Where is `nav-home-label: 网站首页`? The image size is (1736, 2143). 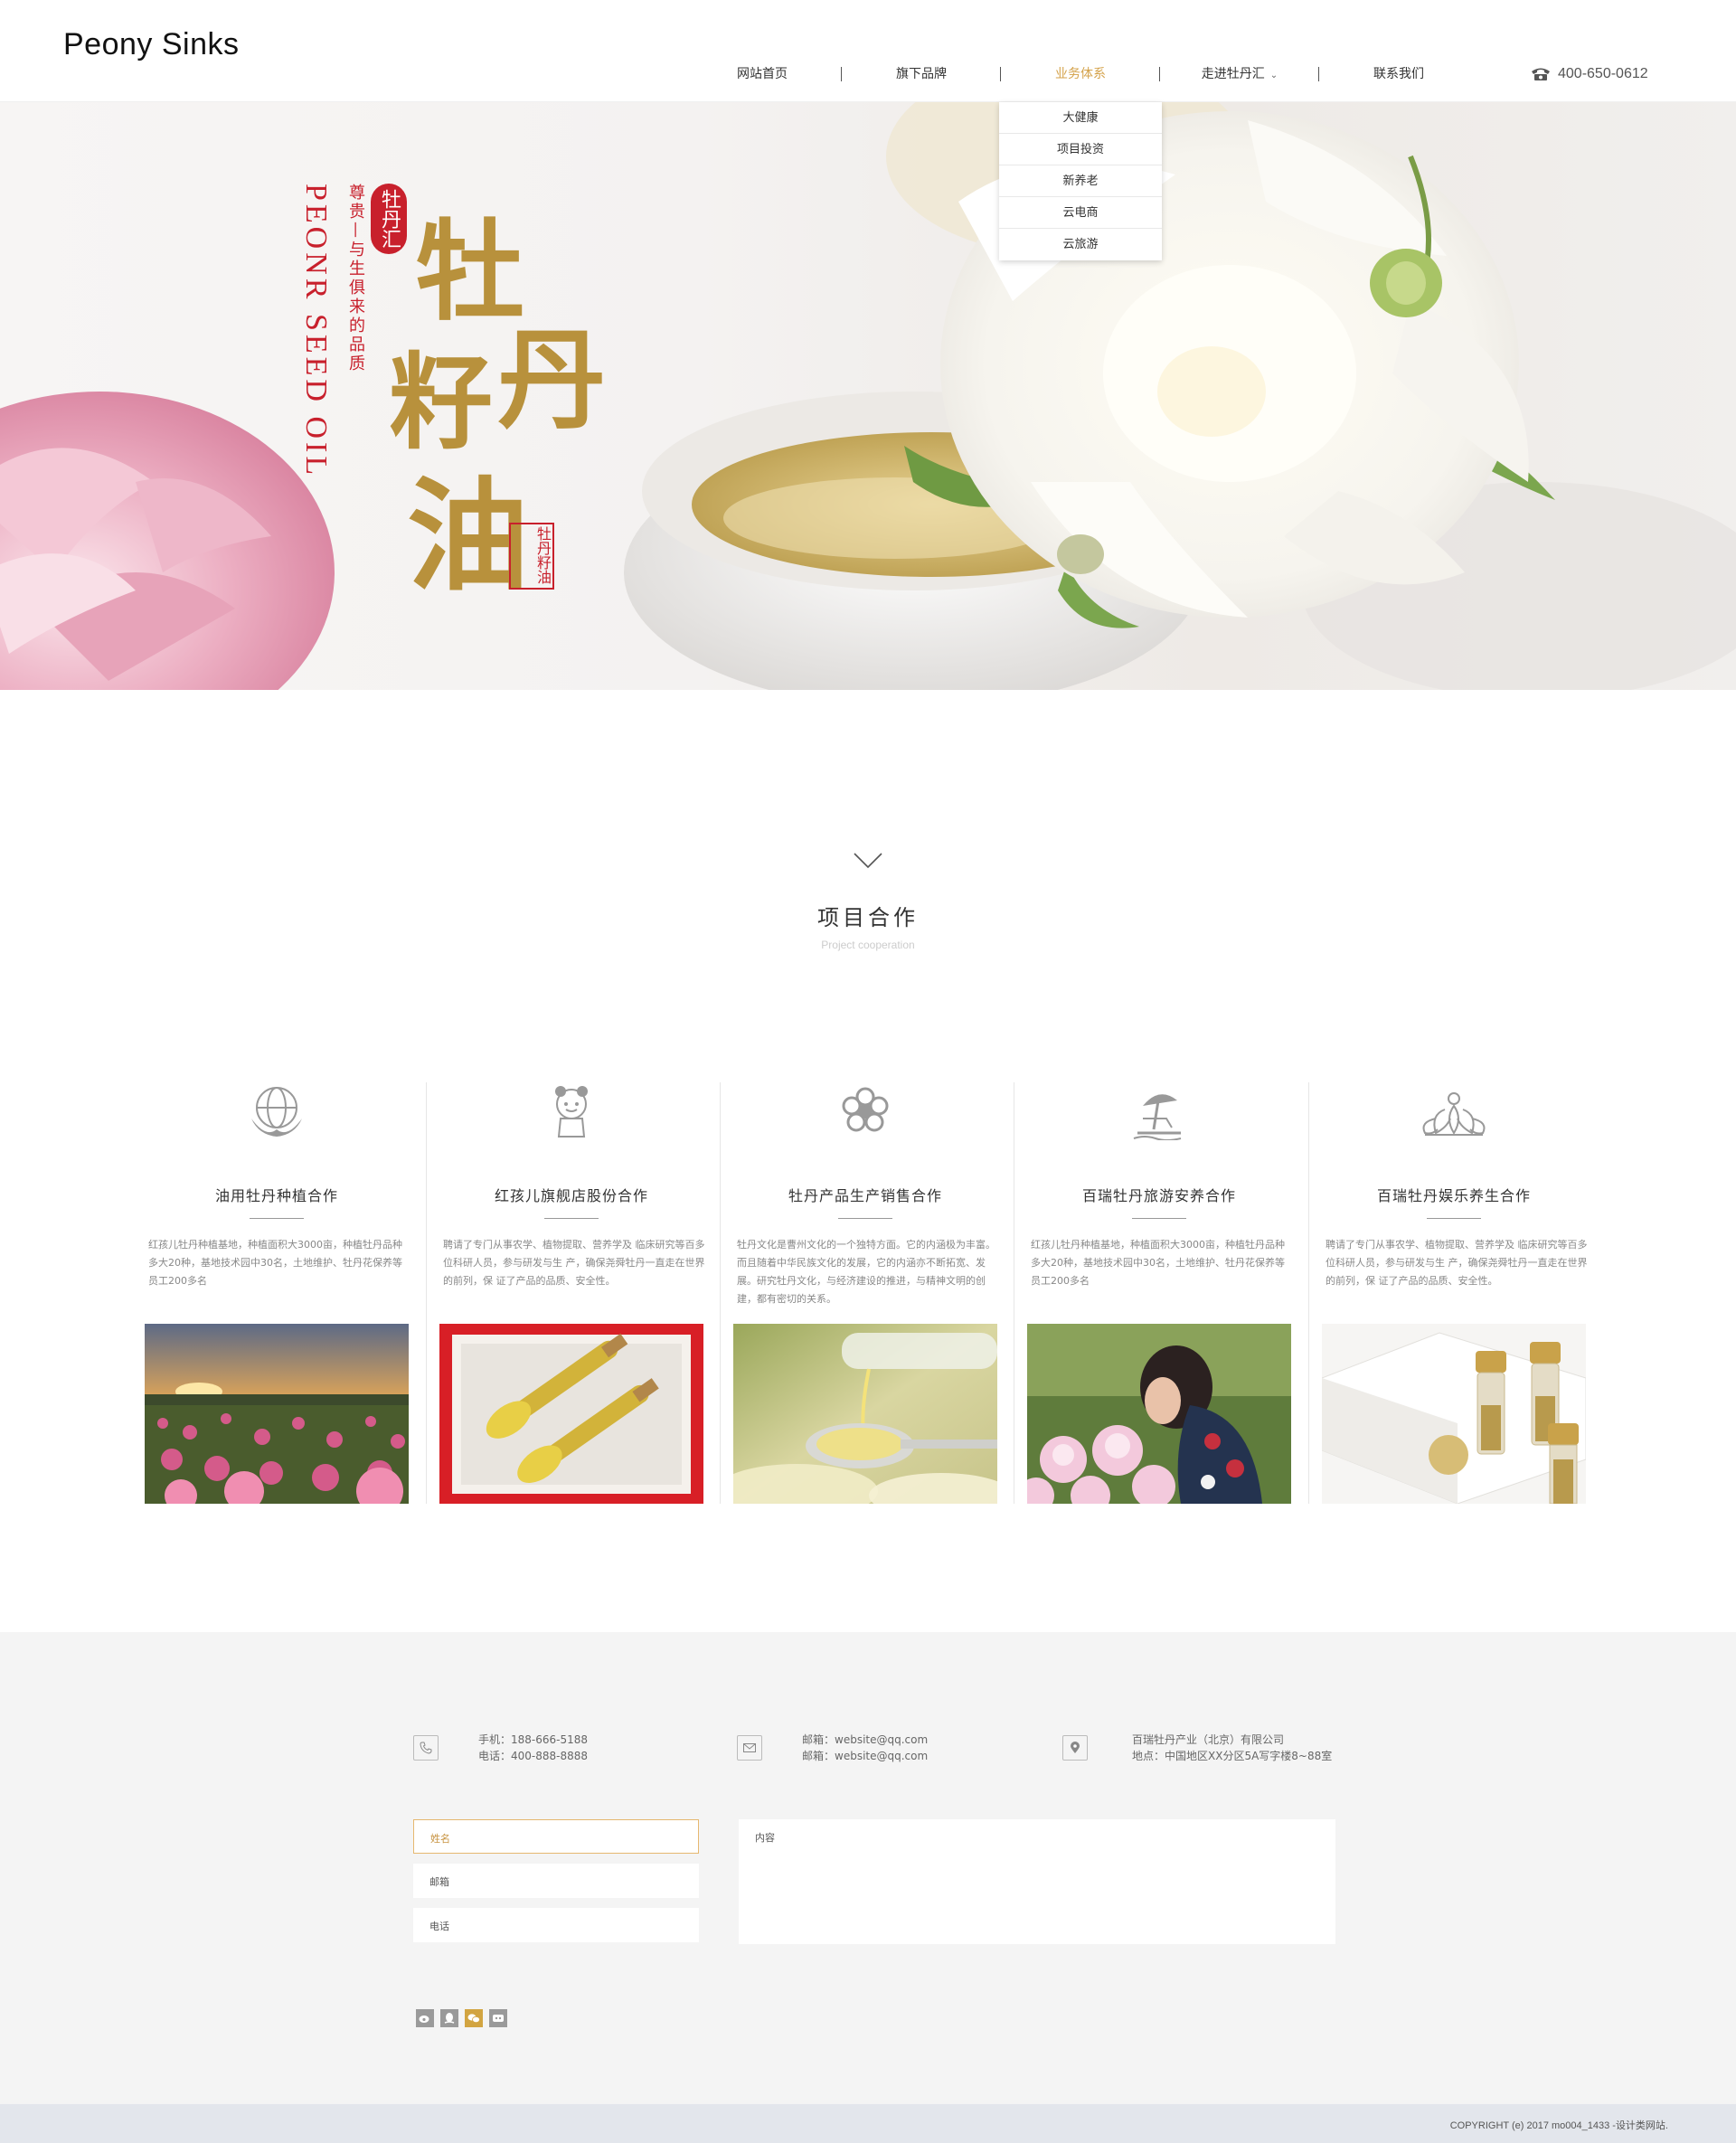
nav-home-label: 网站首页 is located at coordinates (762, 74).